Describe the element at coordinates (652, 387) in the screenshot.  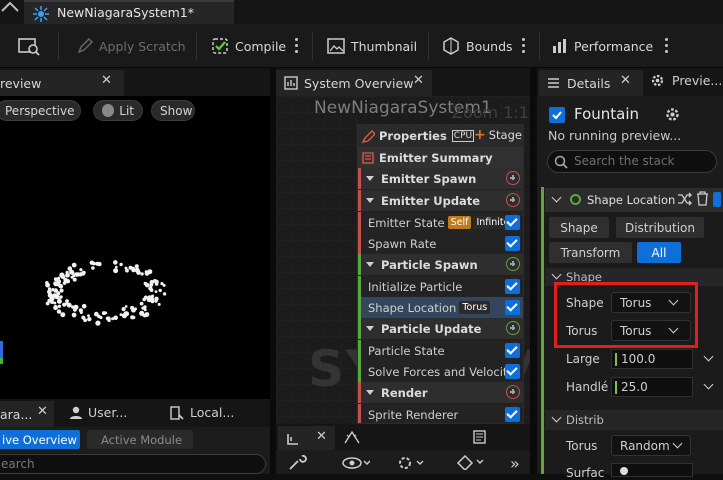
I see `handle-radius-input: 25.0` at that location.